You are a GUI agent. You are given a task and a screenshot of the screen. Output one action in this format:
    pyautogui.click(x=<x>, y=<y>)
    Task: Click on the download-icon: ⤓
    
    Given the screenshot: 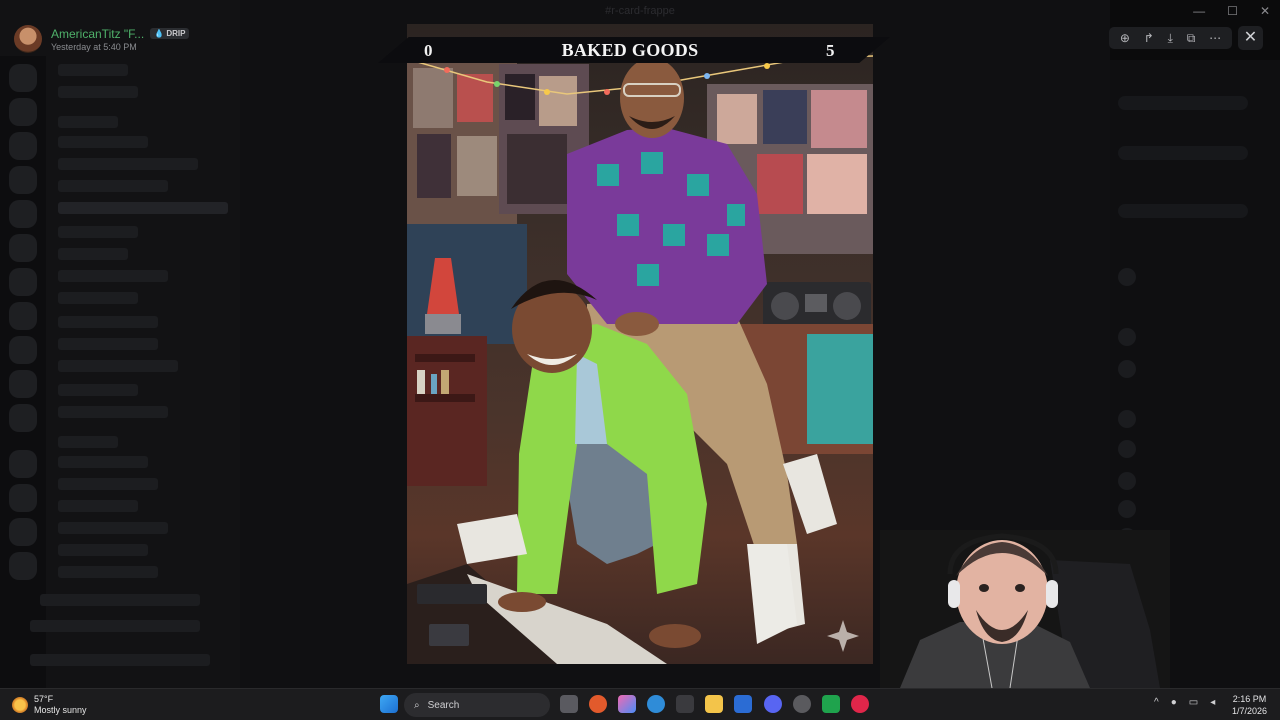 What is the action you would take?
    pyautogui.click(x=1170, y=38)
    